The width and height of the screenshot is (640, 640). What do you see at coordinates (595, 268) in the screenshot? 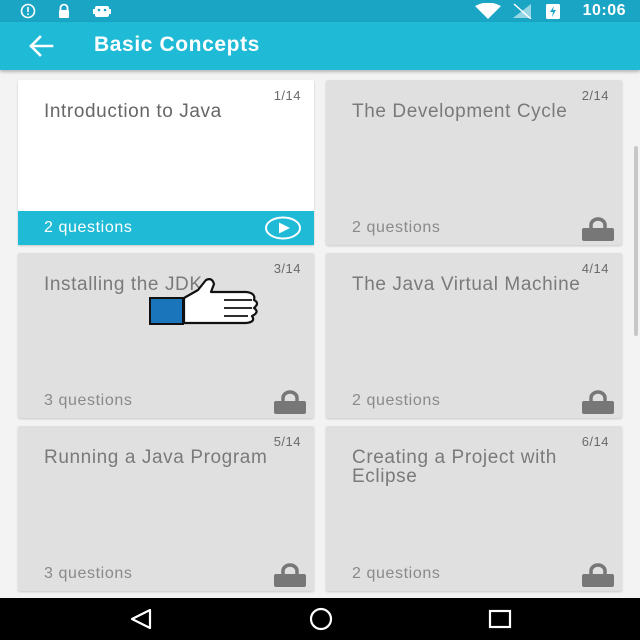
I see `lesson-number: 4/14` at bounding box center [595, 268].